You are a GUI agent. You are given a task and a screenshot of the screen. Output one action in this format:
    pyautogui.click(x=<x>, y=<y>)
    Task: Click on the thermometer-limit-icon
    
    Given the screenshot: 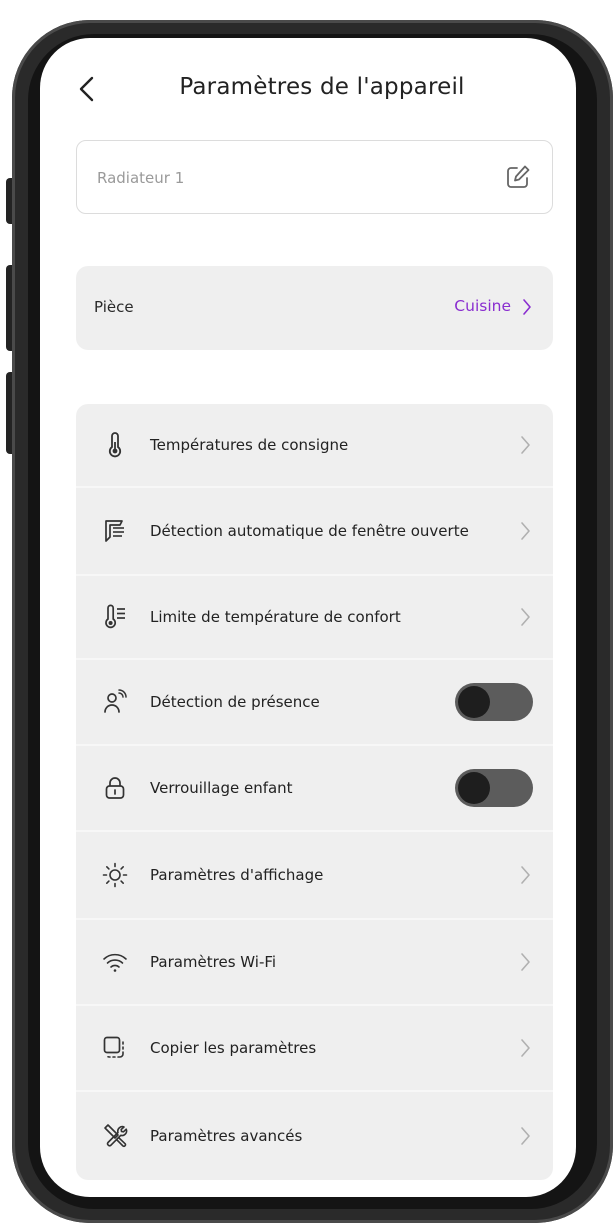 What is the action you would take?
    pyautogui.click(x=115, y=617)
    